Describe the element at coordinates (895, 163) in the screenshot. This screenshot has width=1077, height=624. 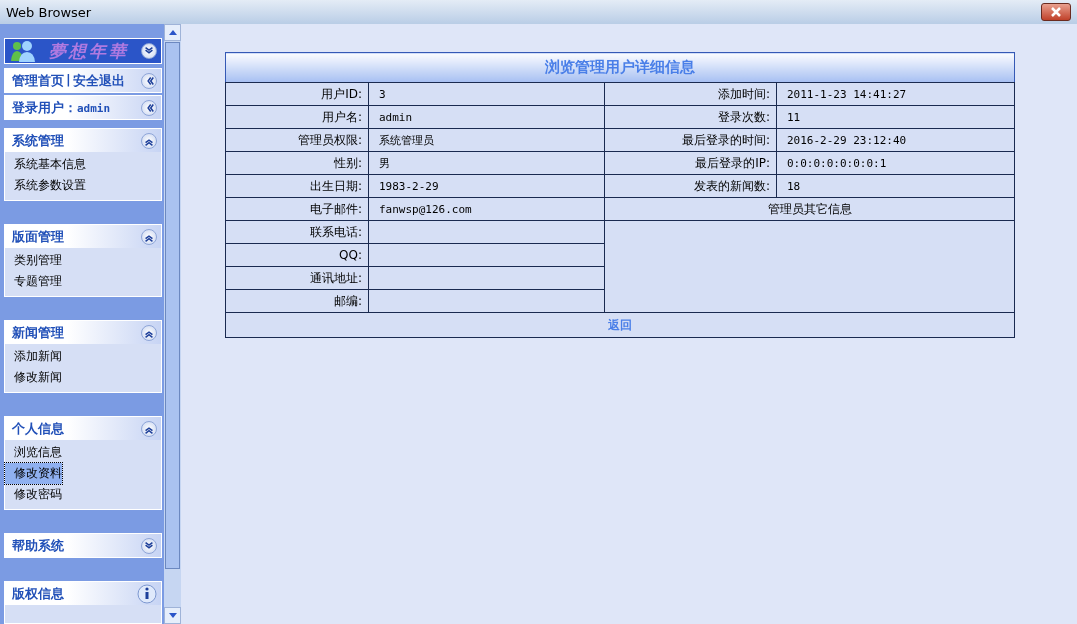
I see `field-value: 0:0:0:0:0:0:0:1` at that location.